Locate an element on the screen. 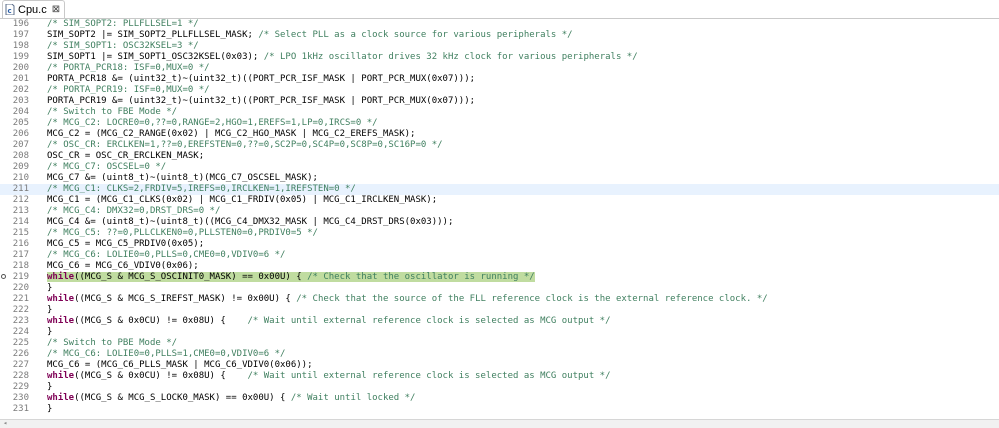 This screenshot has width=999, height=428. line-number: 208 is located at coordinates (20, 156).